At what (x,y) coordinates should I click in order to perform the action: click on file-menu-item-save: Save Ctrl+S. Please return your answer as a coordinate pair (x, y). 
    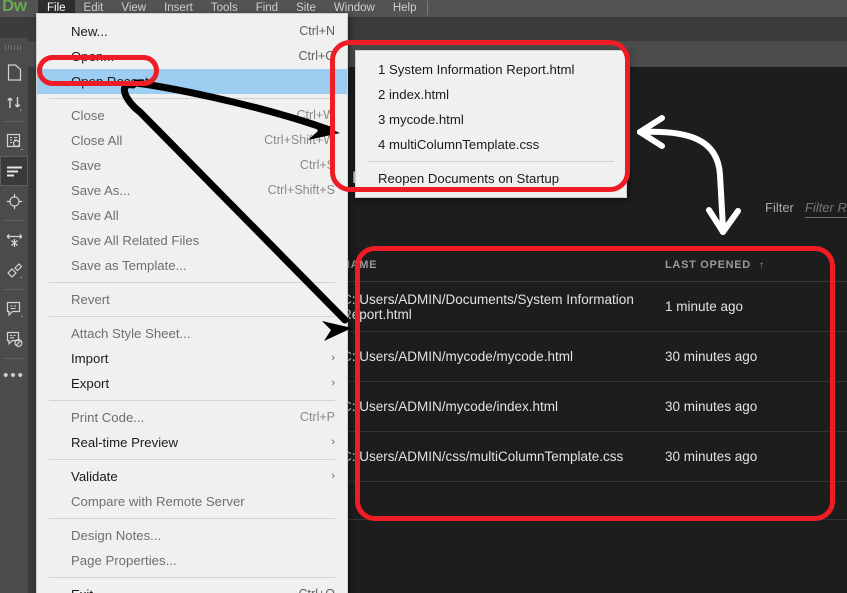
    Looking at the image, I should click on (192, 165).